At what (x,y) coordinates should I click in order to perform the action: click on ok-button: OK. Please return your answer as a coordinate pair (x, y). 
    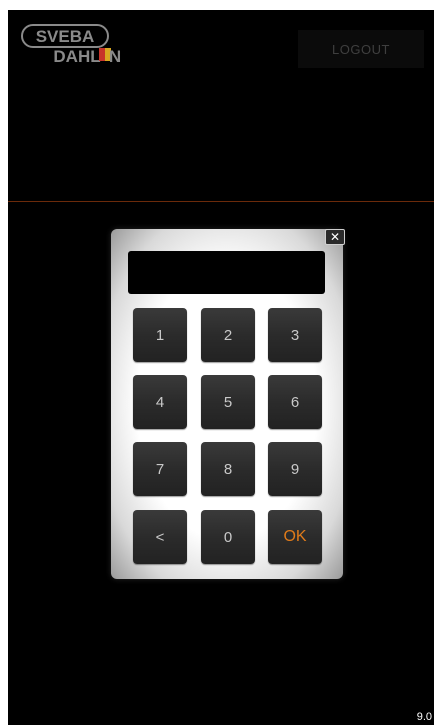
    Looking at the image, I should click on (295, 537).